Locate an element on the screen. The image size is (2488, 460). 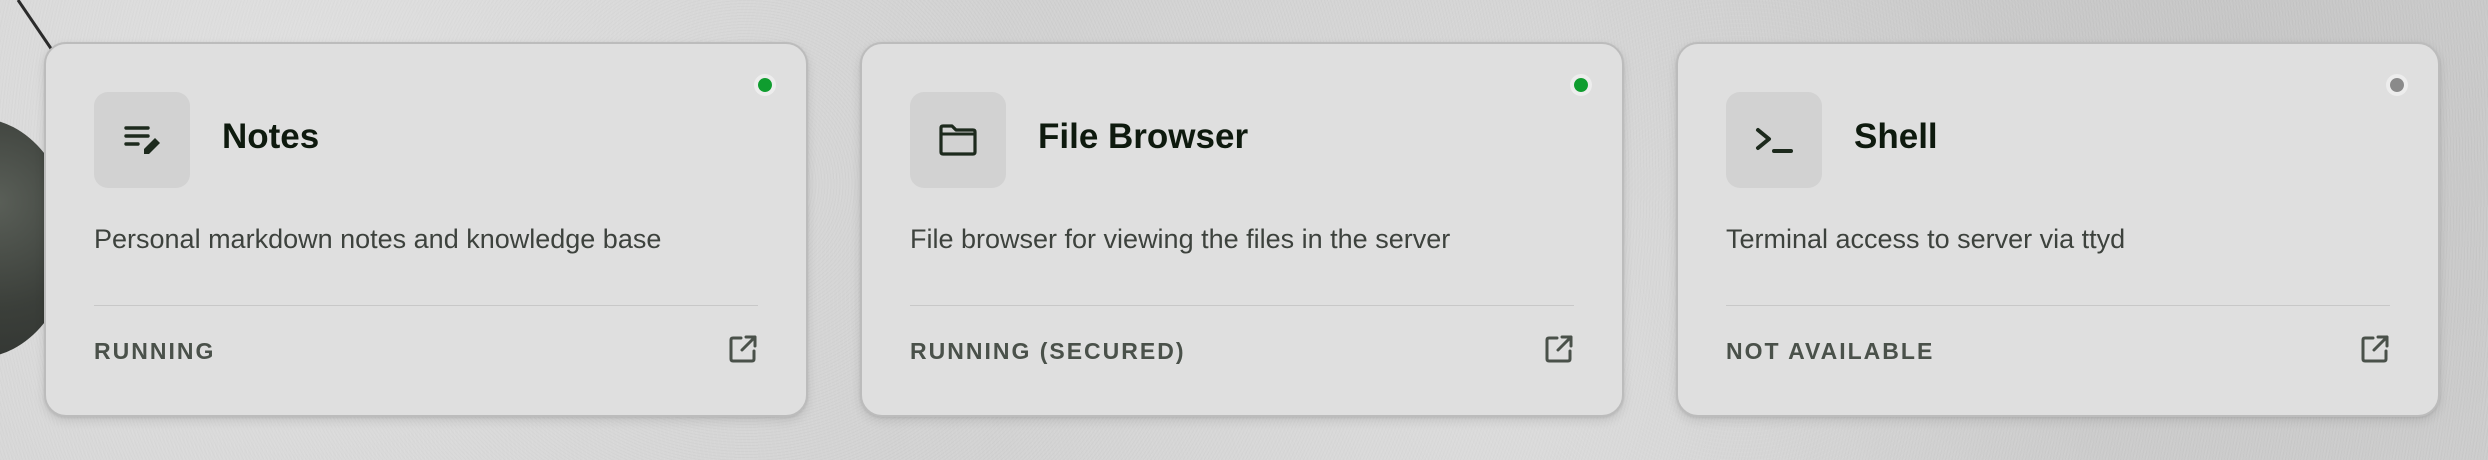
notes-edit-icon is located at coordinates (142, 140).